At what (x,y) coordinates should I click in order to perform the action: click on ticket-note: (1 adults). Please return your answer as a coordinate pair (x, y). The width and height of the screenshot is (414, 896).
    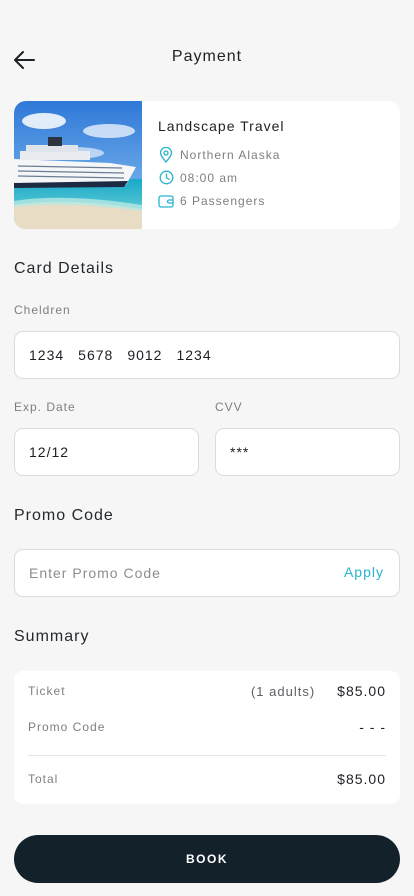
    Looking at the image, I should click on (283, 691).